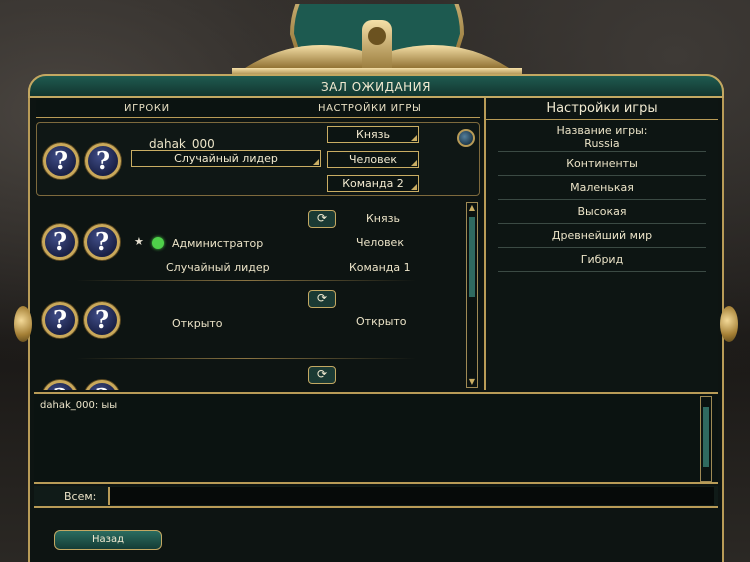 This screenshot has width=750, height=562. Describe the element at coordinates (108, 540) in the screenshot. I see `back-button: Назад` at that location.